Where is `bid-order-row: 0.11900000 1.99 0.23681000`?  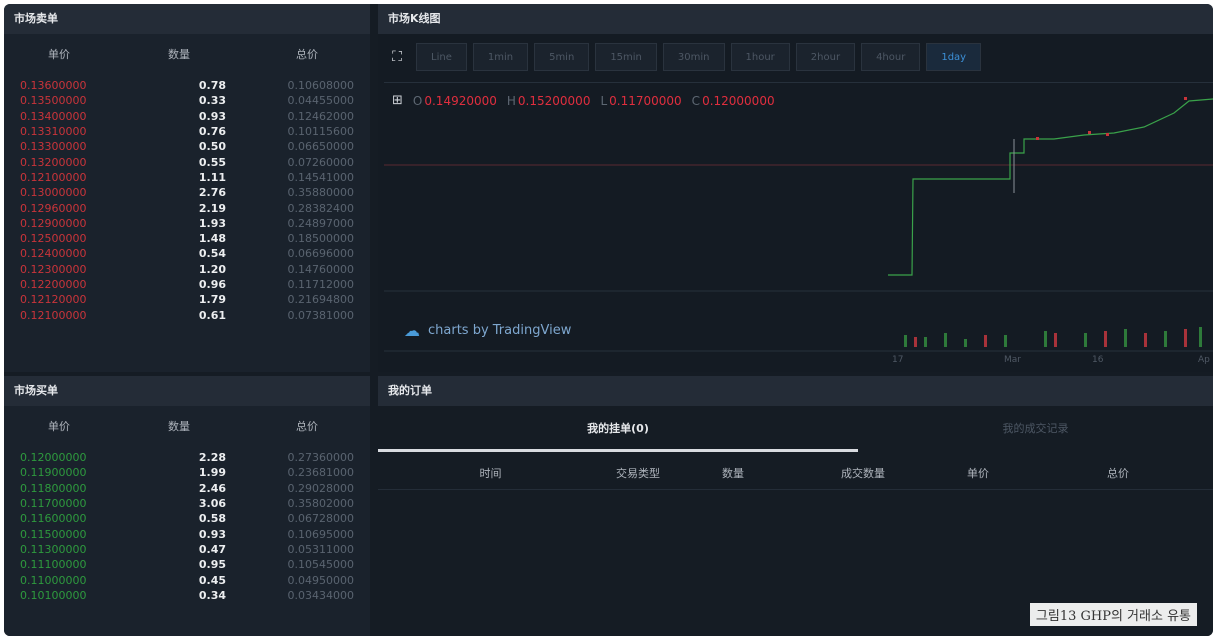
bid-order-row: 0.11900000 1.99 0.23681000 is located at coordinates (187, 472).